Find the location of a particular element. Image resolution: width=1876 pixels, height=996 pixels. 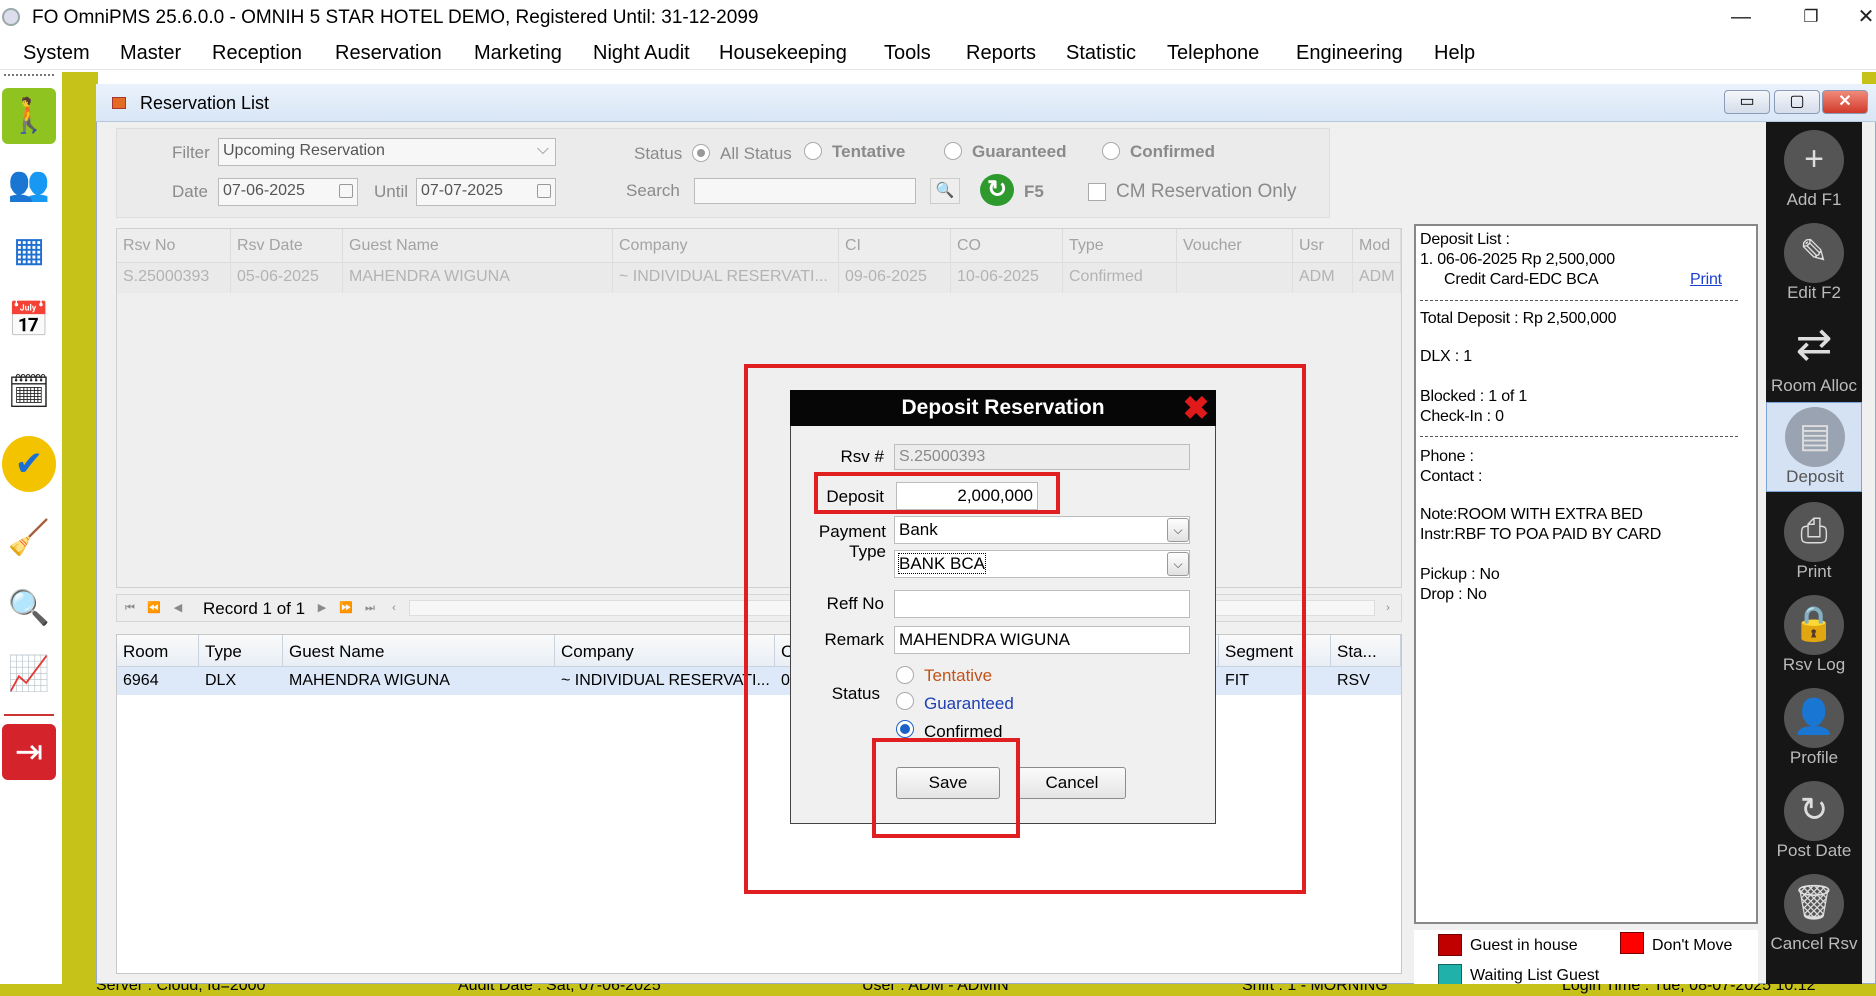

scroll-left-icon: ‹ is located at coordinates (394, 608).